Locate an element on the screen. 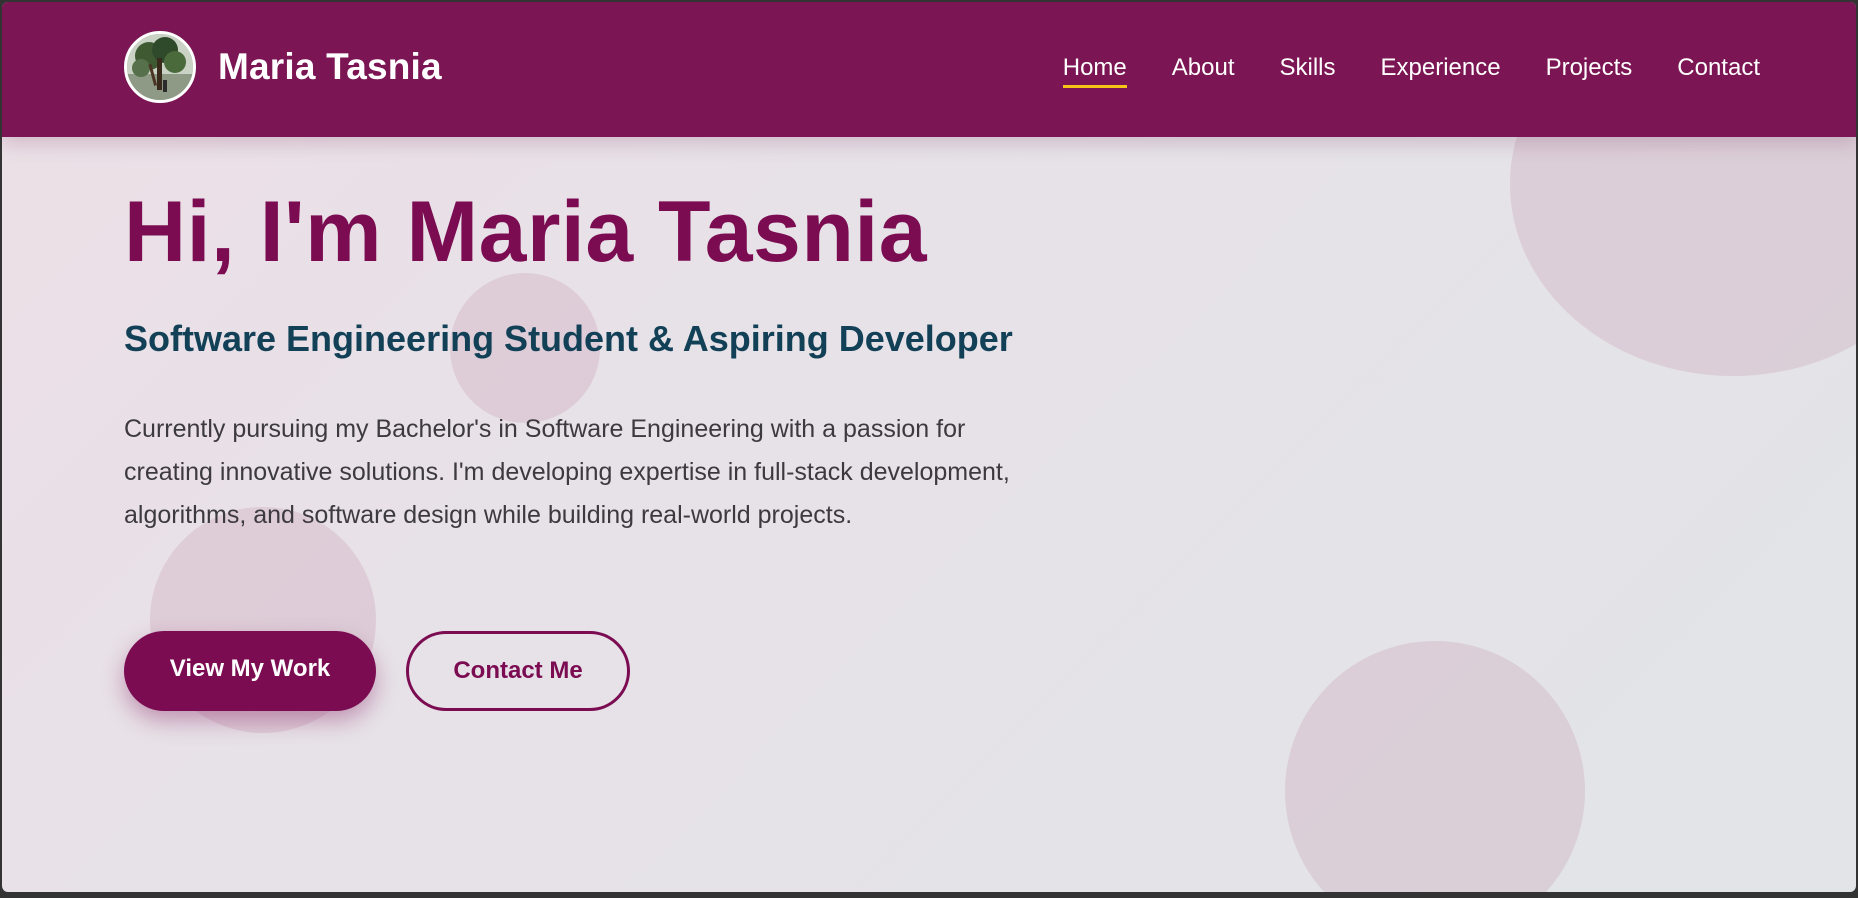  avatar is located at coordinates (160, 67).